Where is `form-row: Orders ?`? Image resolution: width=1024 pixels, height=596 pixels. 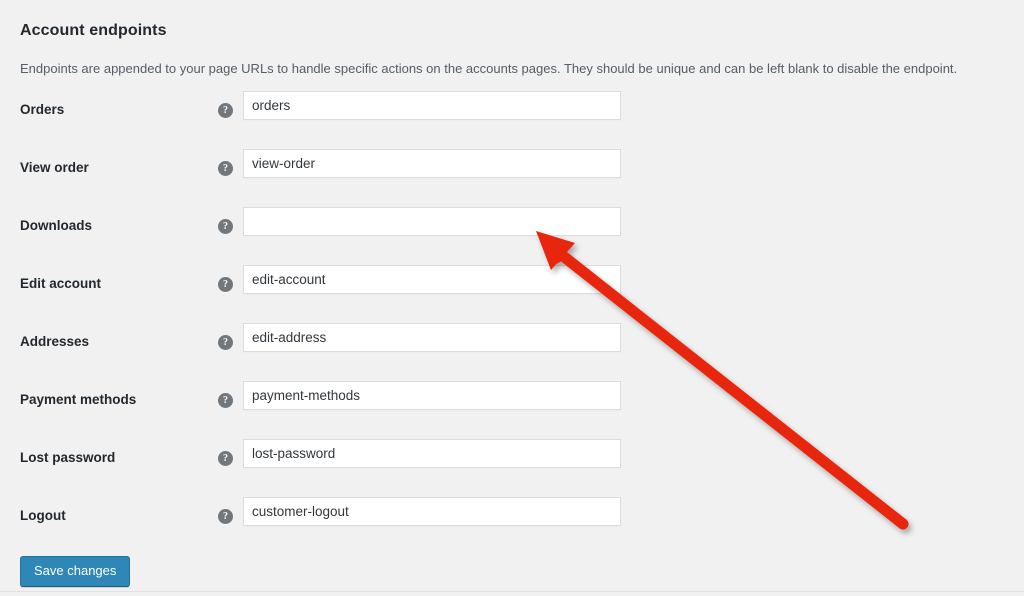
form-row: Orders ? is located at coordinates (512, 115).